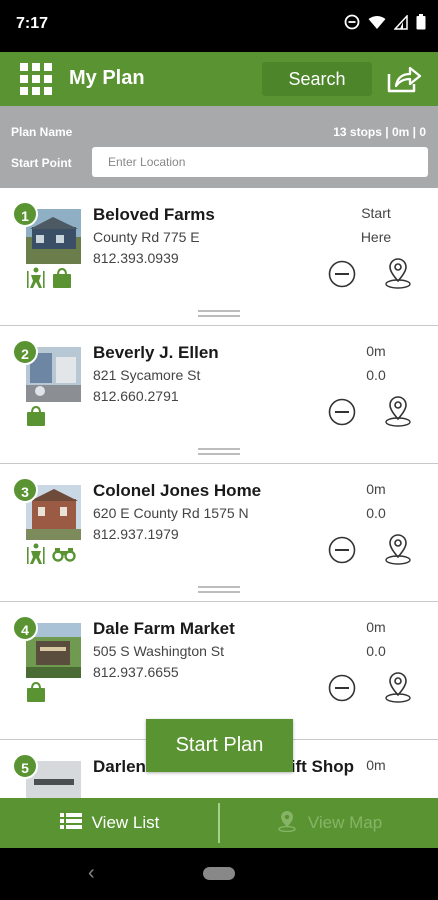 The height and width of the screenshot is (900, 438). Describe the element at coordinates (25, 766) in the screenshot. I see `stop-number-badge: 5` at that location.